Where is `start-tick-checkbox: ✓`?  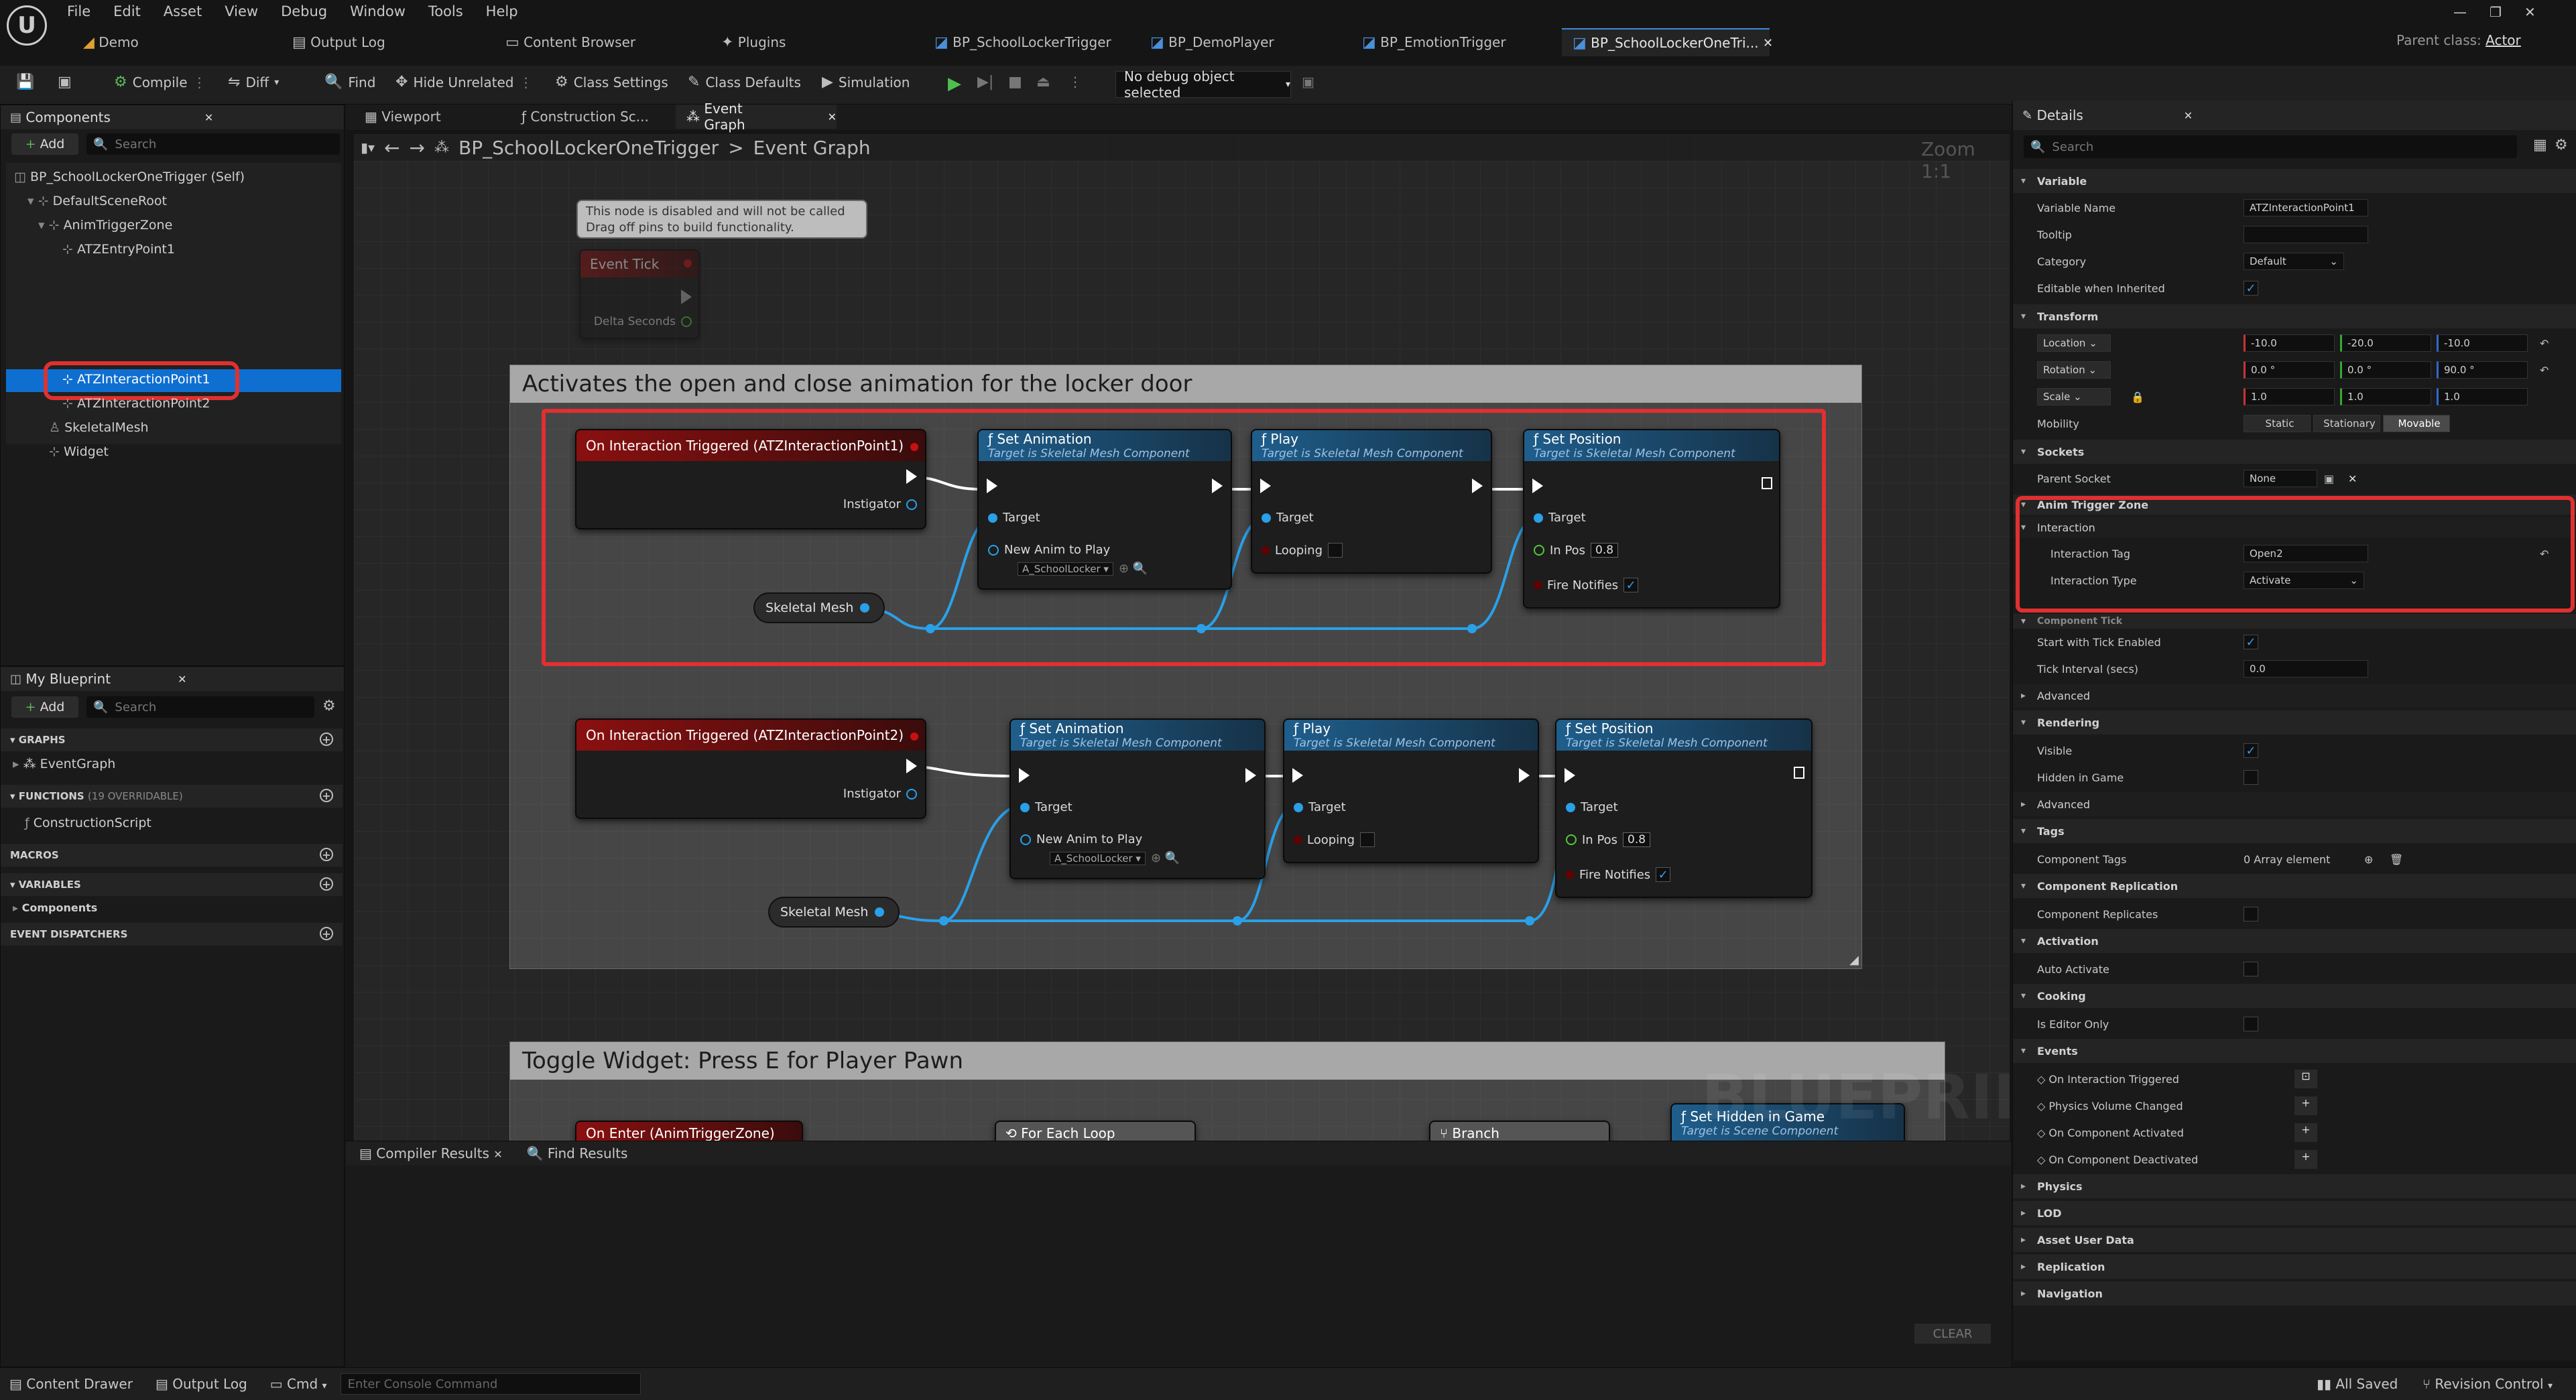 start-tick-checkbox: ✓ is located at coordinates (2251, 642).